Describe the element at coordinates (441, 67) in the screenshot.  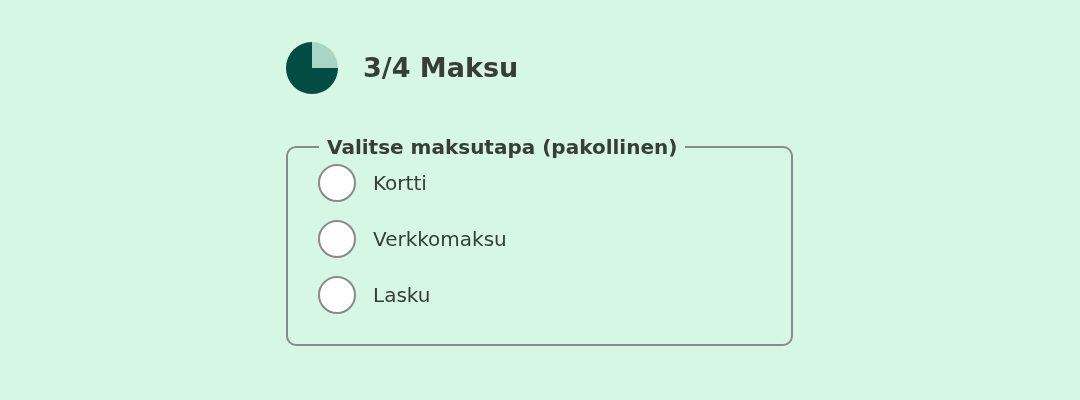
I see `page-heading: 3/4 Maksu` at that location.